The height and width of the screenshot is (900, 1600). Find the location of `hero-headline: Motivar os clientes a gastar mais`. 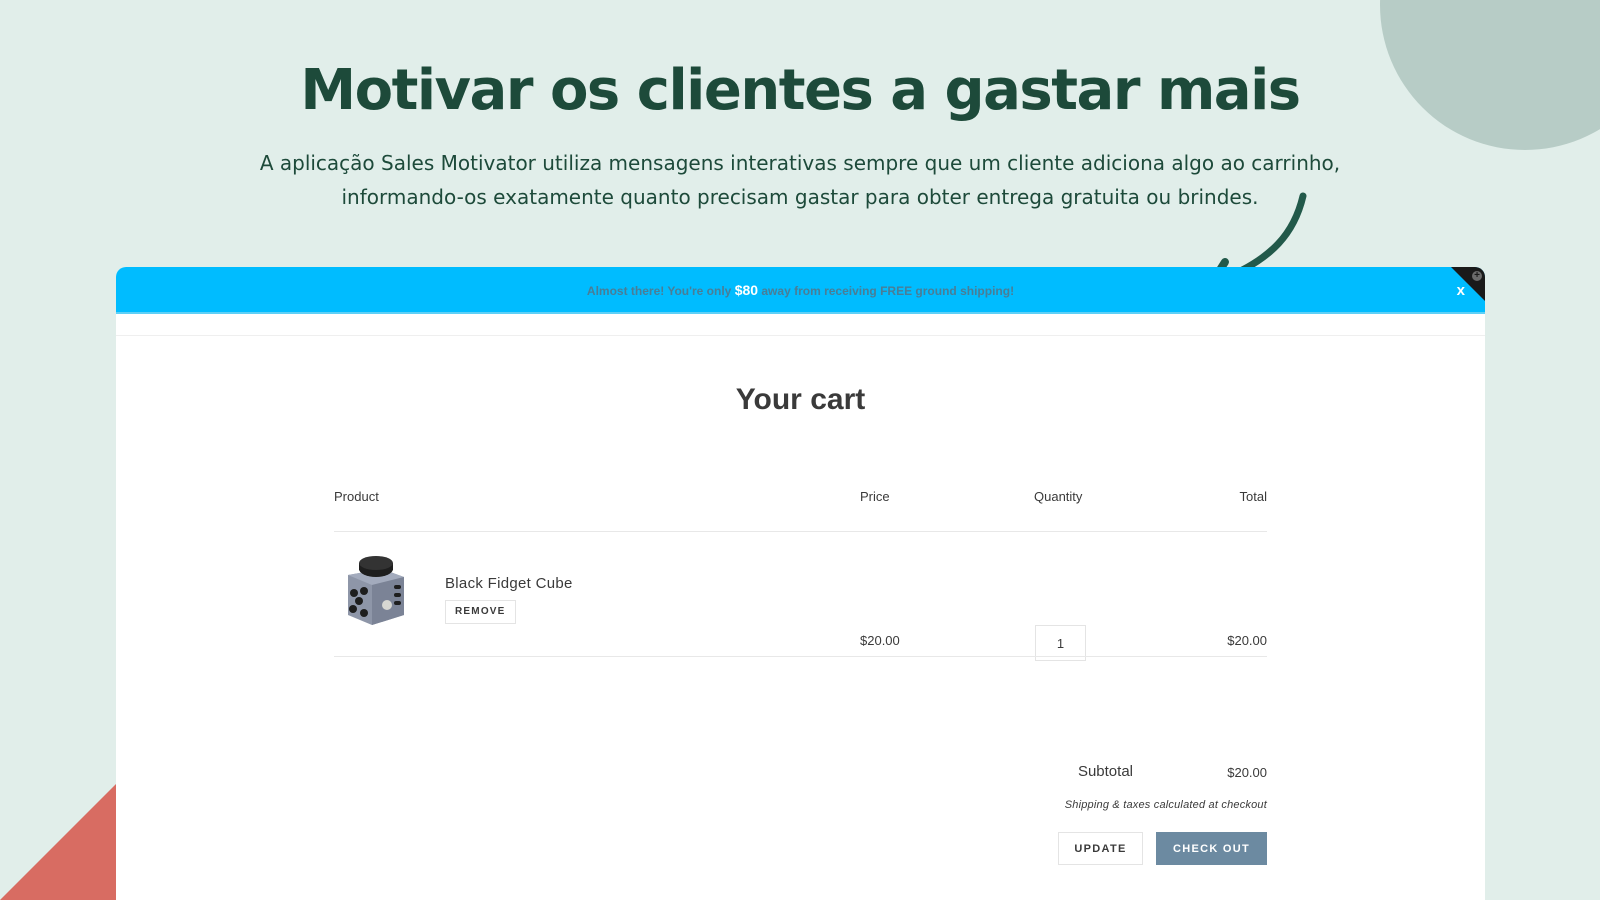

hero-headline: Motivar os clientes a gastar mais is located at coordinates (800, 90).